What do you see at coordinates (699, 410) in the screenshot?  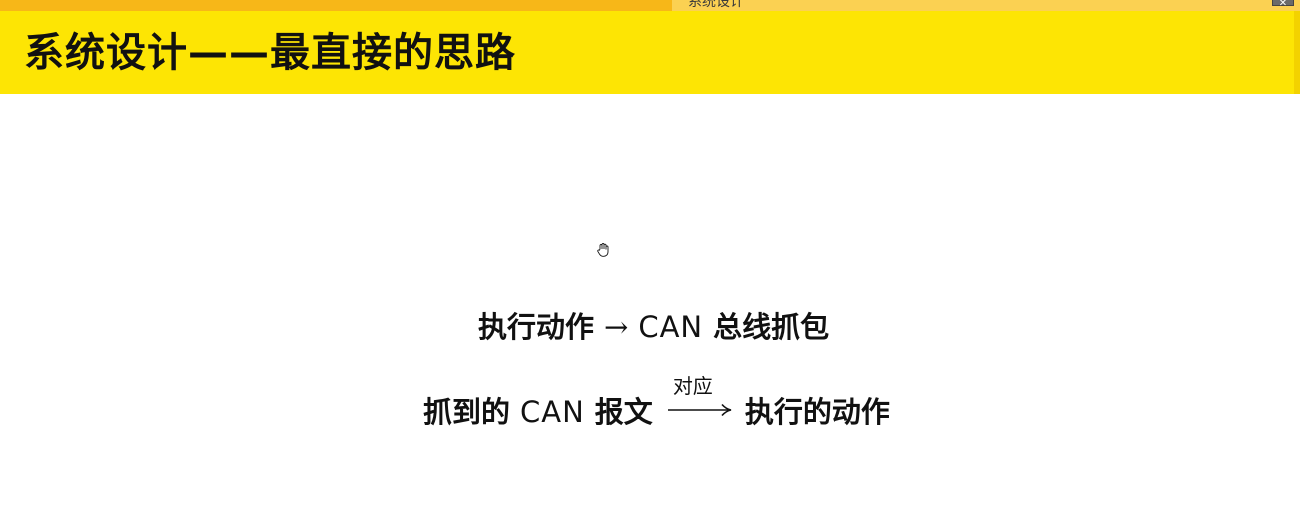 I see `long-right-arrow-icon` at bounding box center [699, 410].